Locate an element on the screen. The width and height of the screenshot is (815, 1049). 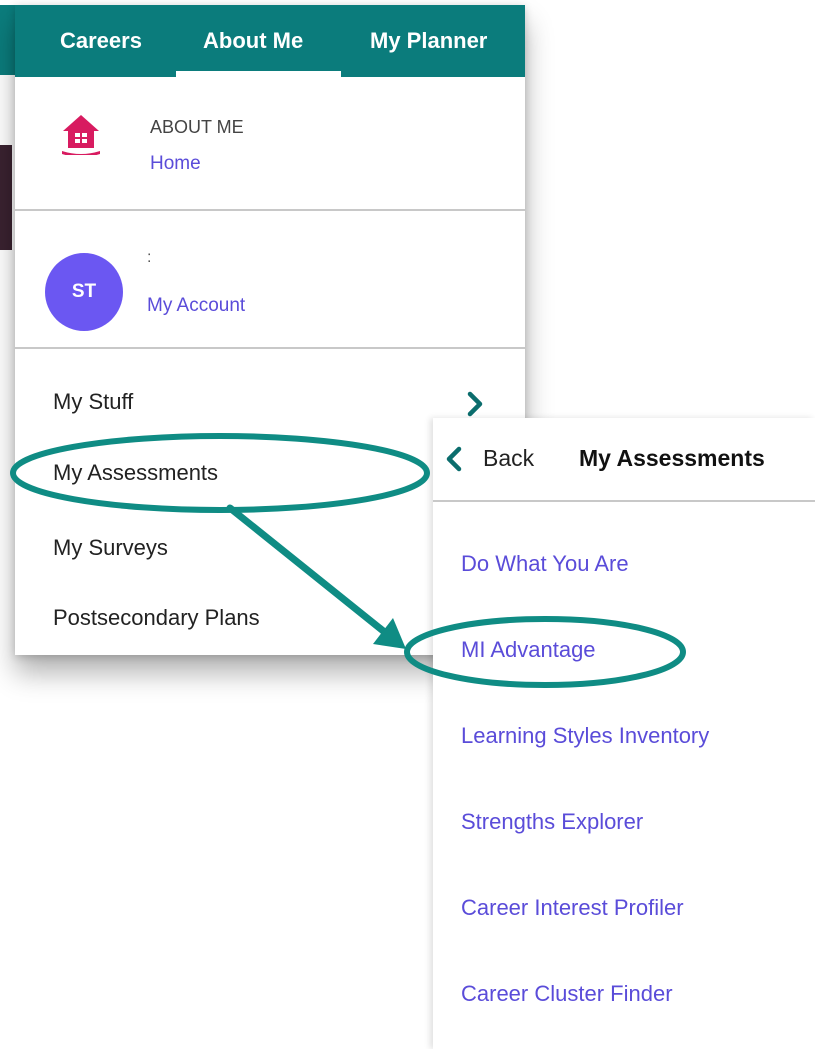
my-account-link: My Account is located at coordinates (196, 306).